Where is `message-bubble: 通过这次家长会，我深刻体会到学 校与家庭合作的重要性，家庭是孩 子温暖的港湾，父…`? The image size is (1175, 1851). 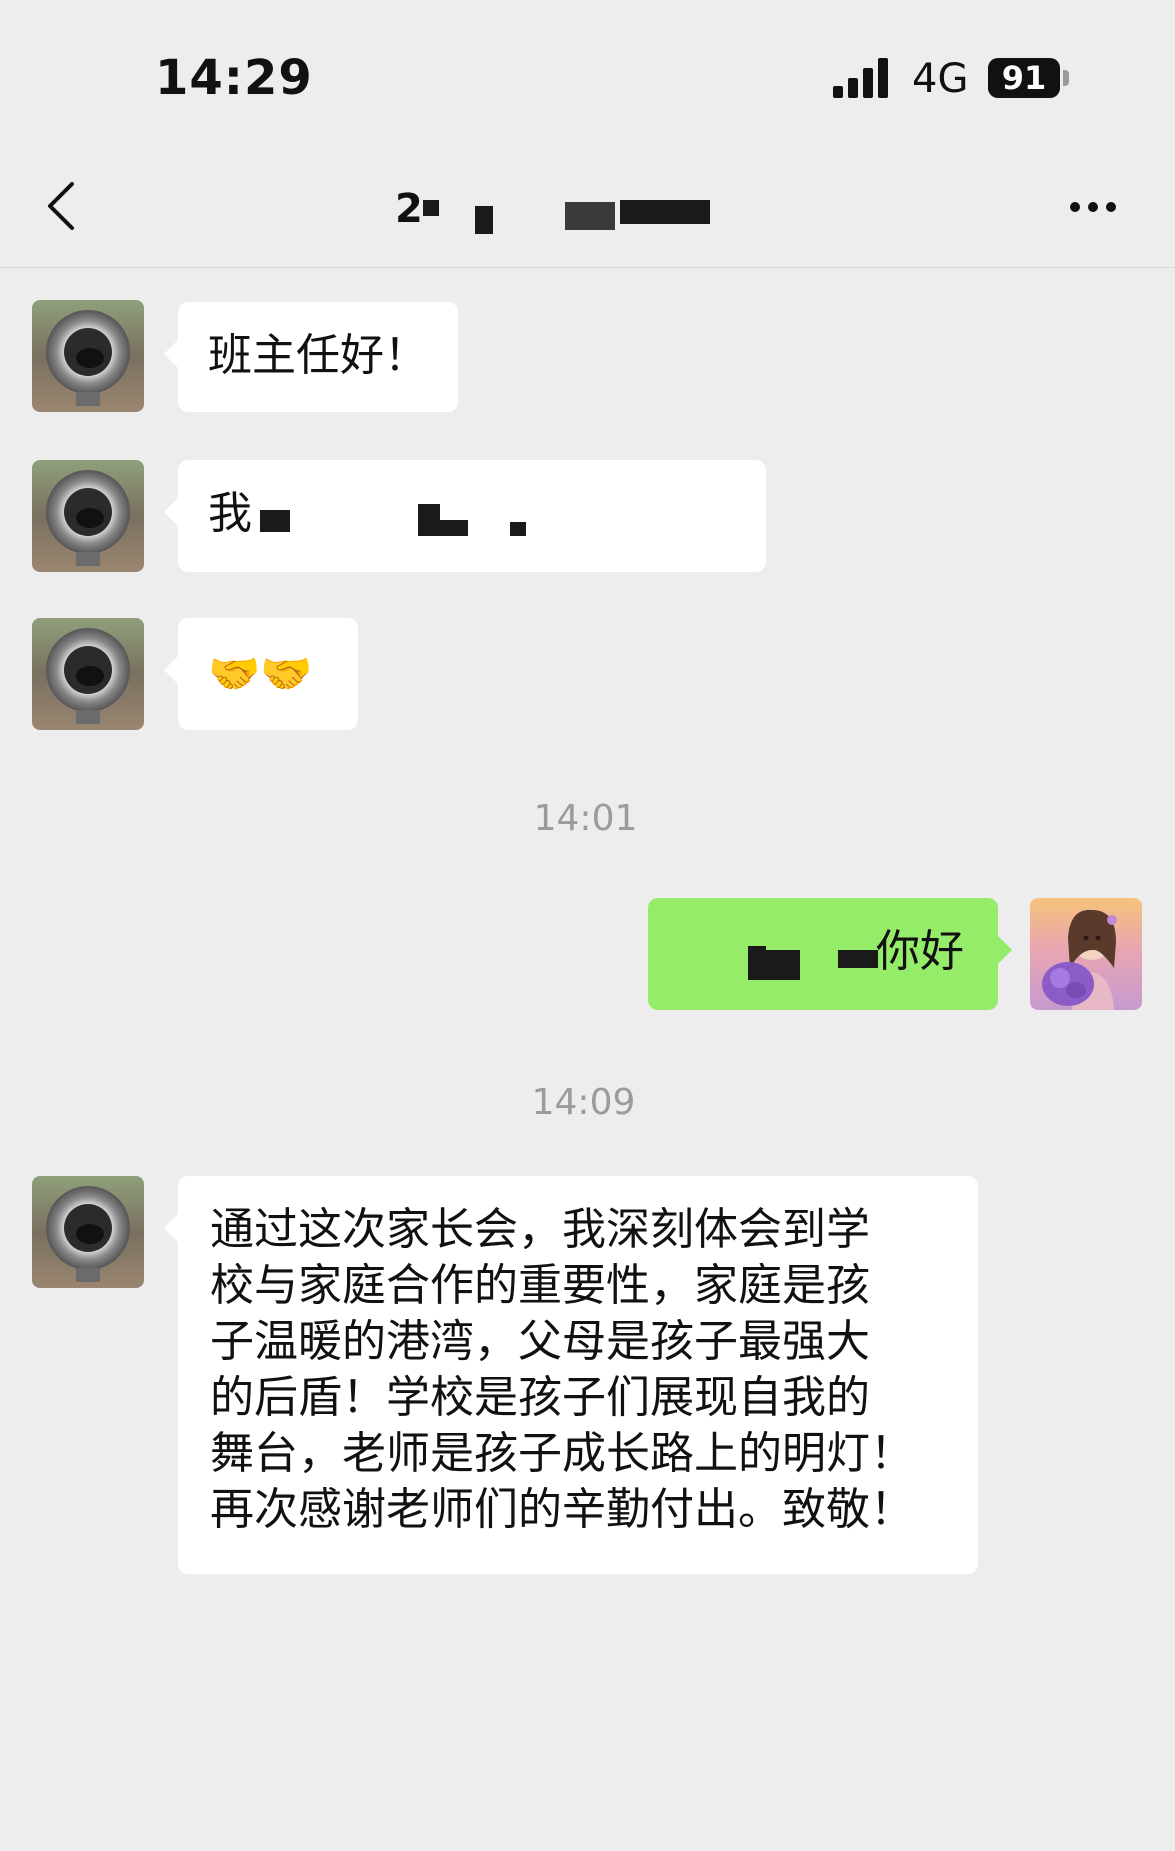 message-bubble: 通过这次家长会，我深刻体会到学 校与家庭合作的重要性，家庭是孩 子温暖的港湾，父… is located at coordinates (571, 1375).